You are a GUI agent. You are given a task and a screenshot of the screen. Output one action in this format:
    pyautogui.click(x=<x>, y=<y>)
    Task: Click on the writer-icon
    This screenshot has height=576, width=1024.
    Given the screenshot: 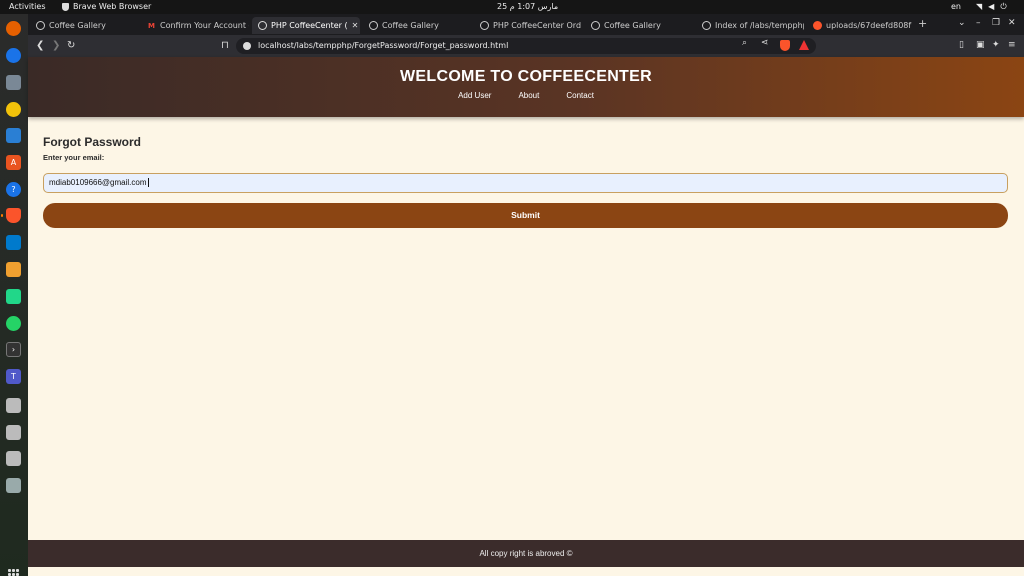 What is the action you would take?
    pyautogui.click(x=13, y=135)
    